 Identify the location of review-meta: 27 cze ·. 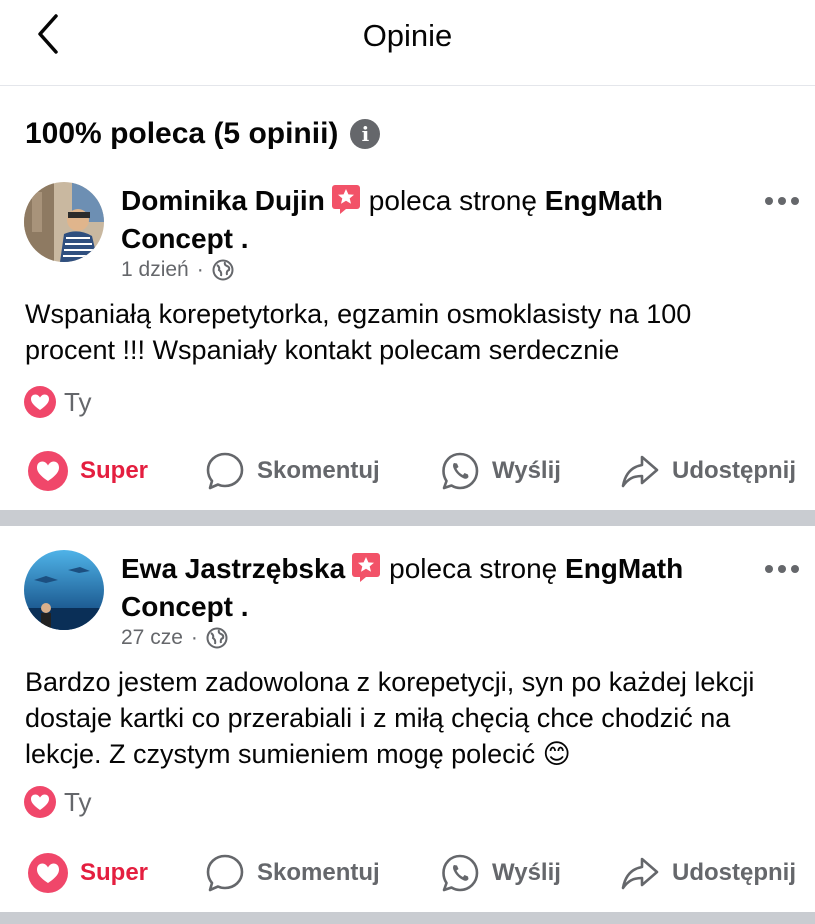
(174, 638).